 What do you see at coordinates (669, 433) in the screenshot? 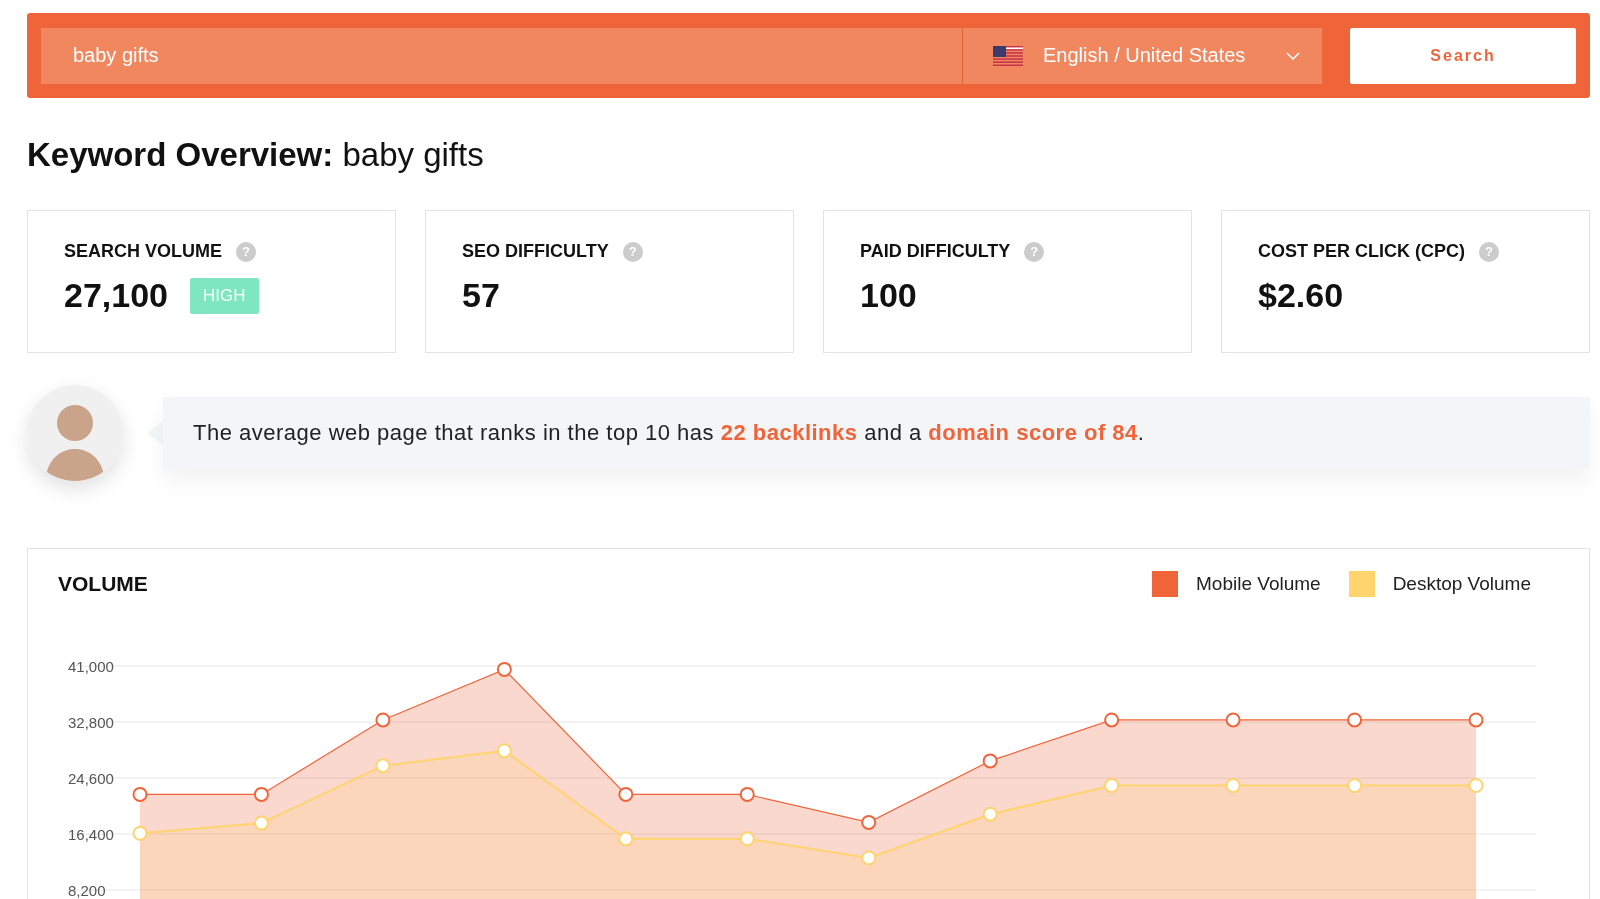
I see `insight-text: The average web page that ranks in the top 10 has 22 backlinks and a domain score of 84.` at bounding box center [669, 433].